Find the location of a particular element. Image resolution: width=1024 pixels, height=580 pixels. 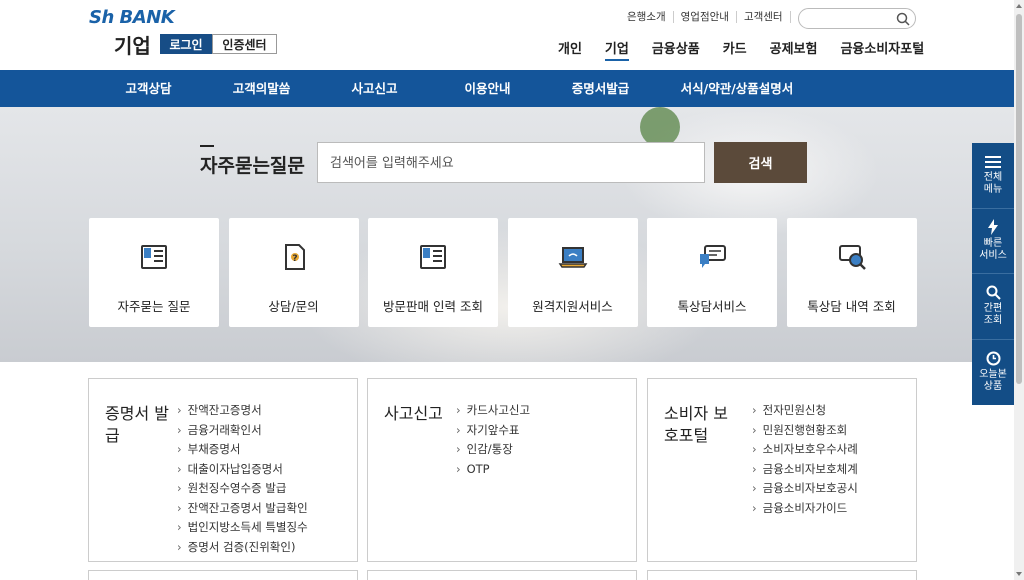

card-consult: ? 상담/문의 is located at coordinates (293, 272).